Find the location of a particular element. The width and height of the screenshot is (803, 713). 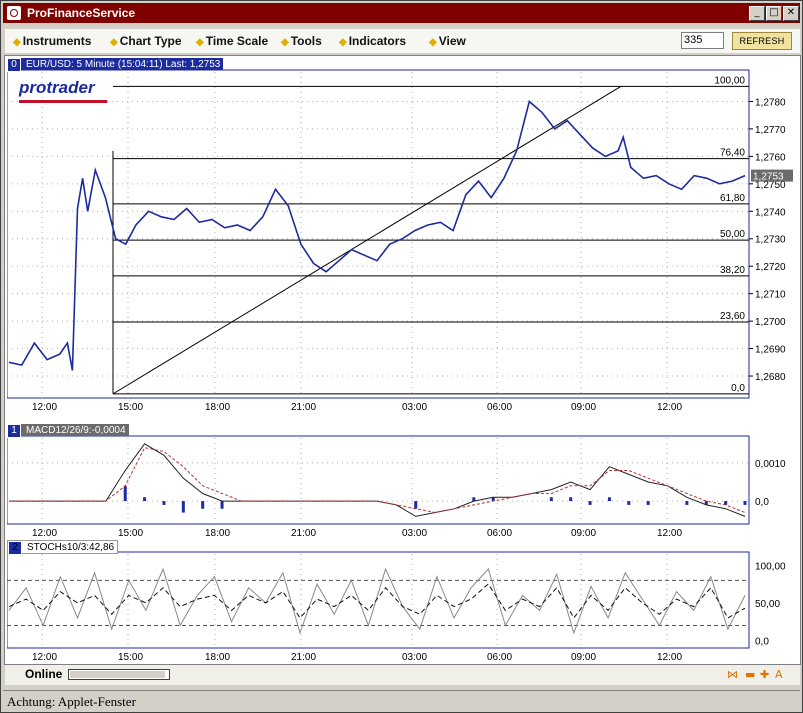

stoch-pane-label: 2 STOCHs10/3:42,86 is located at coordinates (63, 547).